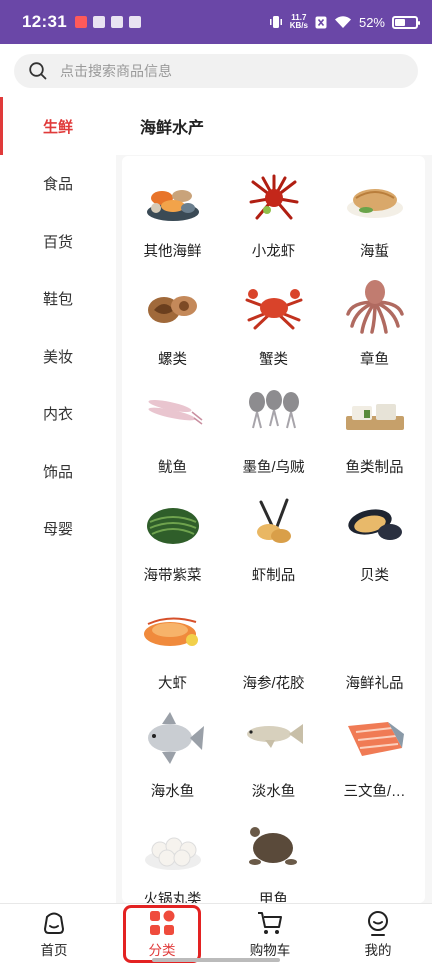  I want to click on search-input: 点击搜索商品信息, so click(216, 71).